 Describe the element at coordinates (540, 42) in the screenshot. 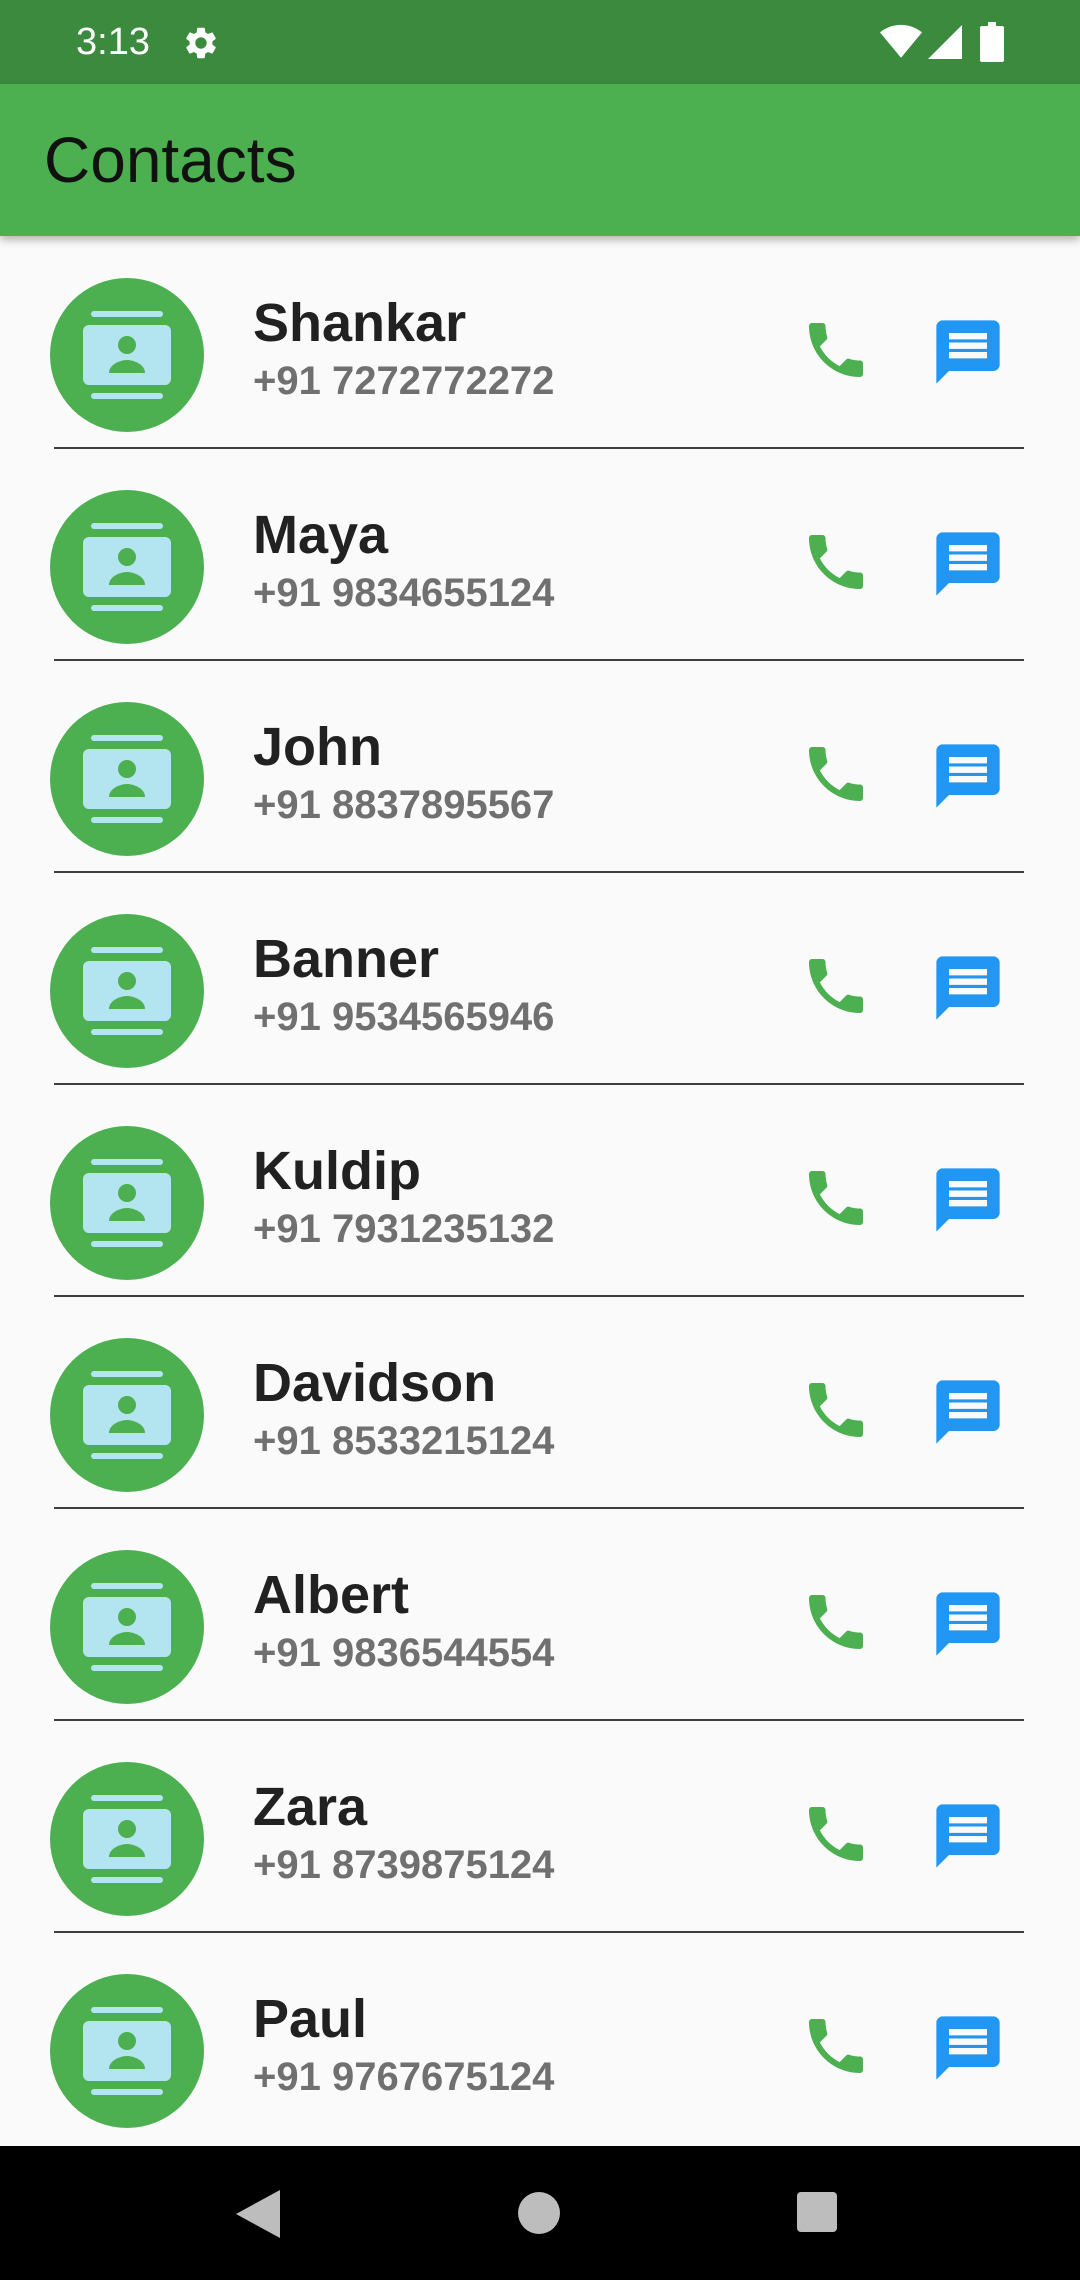

I see `status-bar: 3:13` at that location.